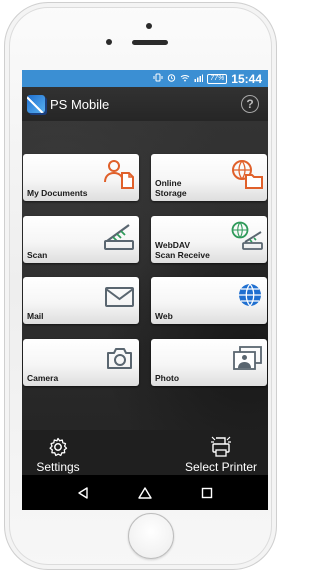  Describe the element at coordinates (119, 358) in the screenshot. I see `camera-icon` at that location.